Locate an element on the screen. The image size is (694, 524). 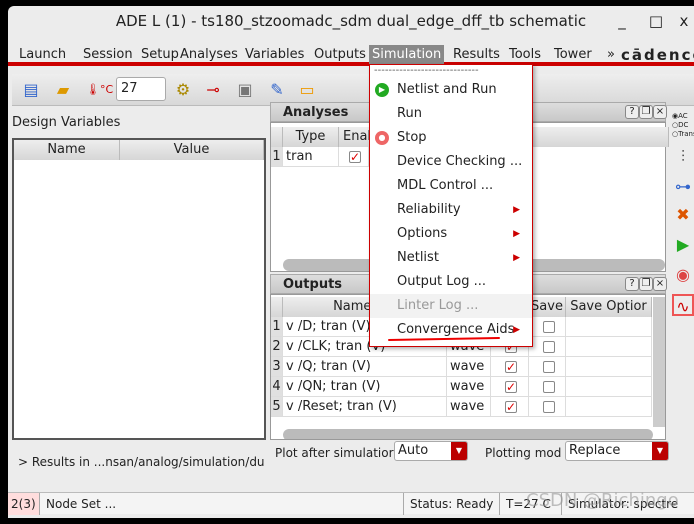
waveform-icon: ∿ is located at coordinates (683, 305).